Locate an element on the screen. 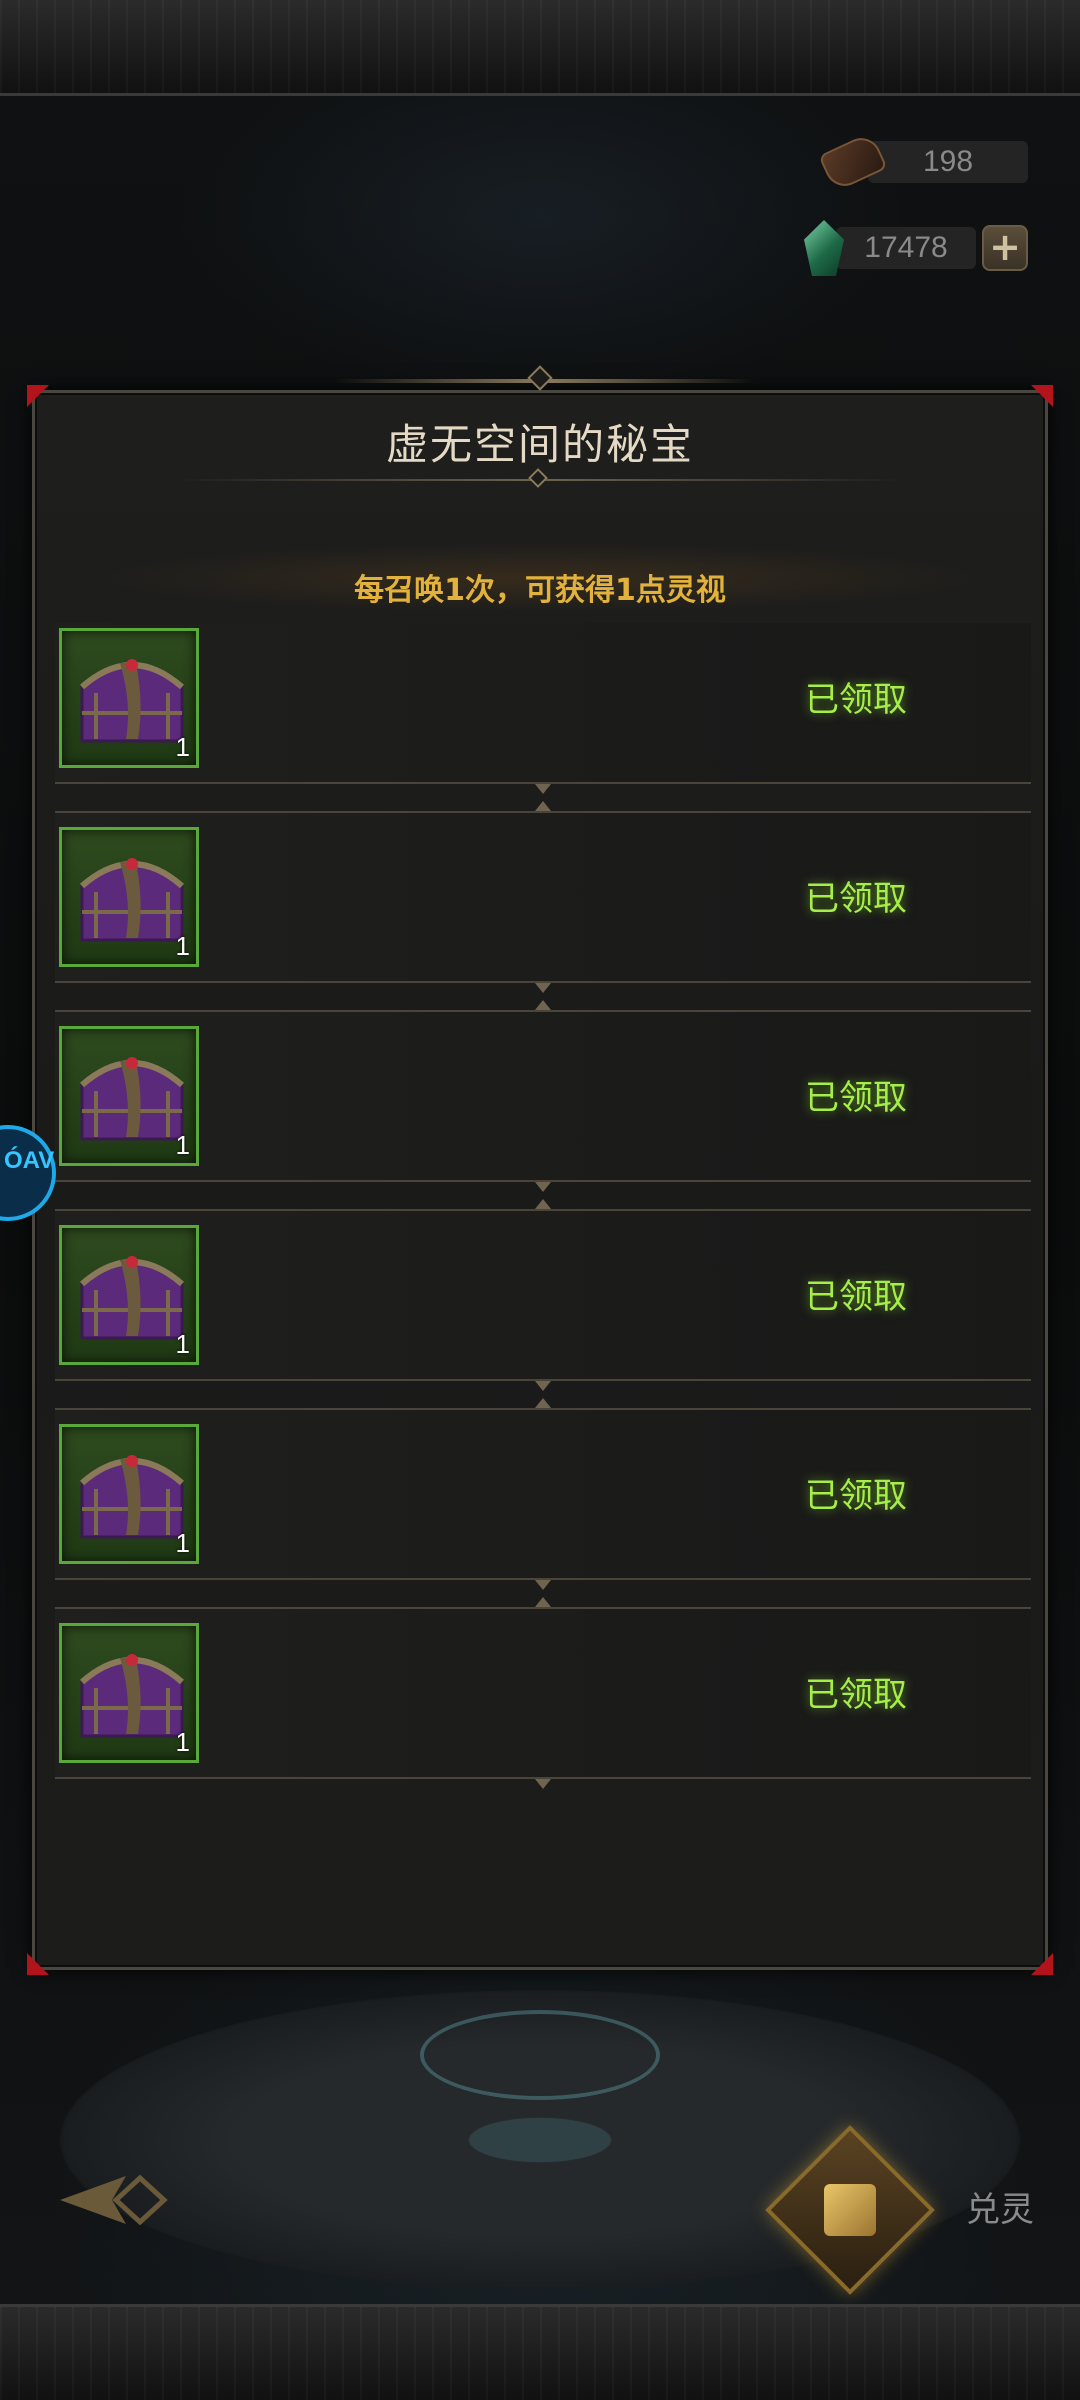  card-icon is located at coordinates (850, 2210).